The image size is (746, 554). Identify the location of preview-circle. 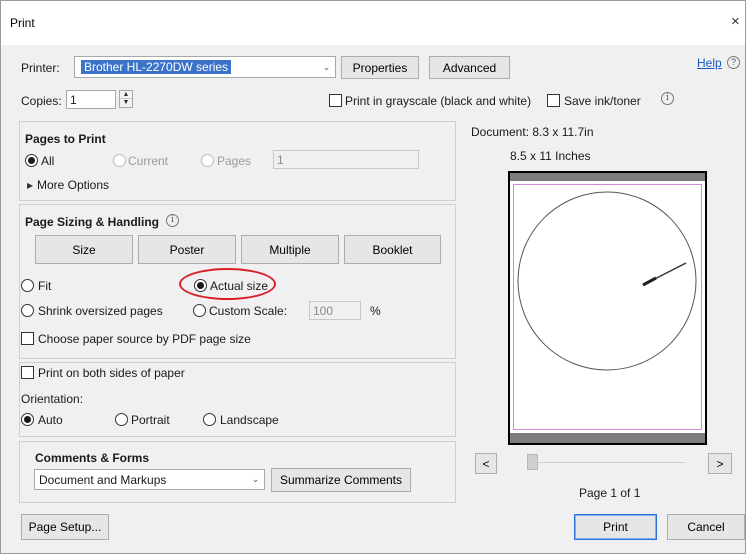
(607, 281).